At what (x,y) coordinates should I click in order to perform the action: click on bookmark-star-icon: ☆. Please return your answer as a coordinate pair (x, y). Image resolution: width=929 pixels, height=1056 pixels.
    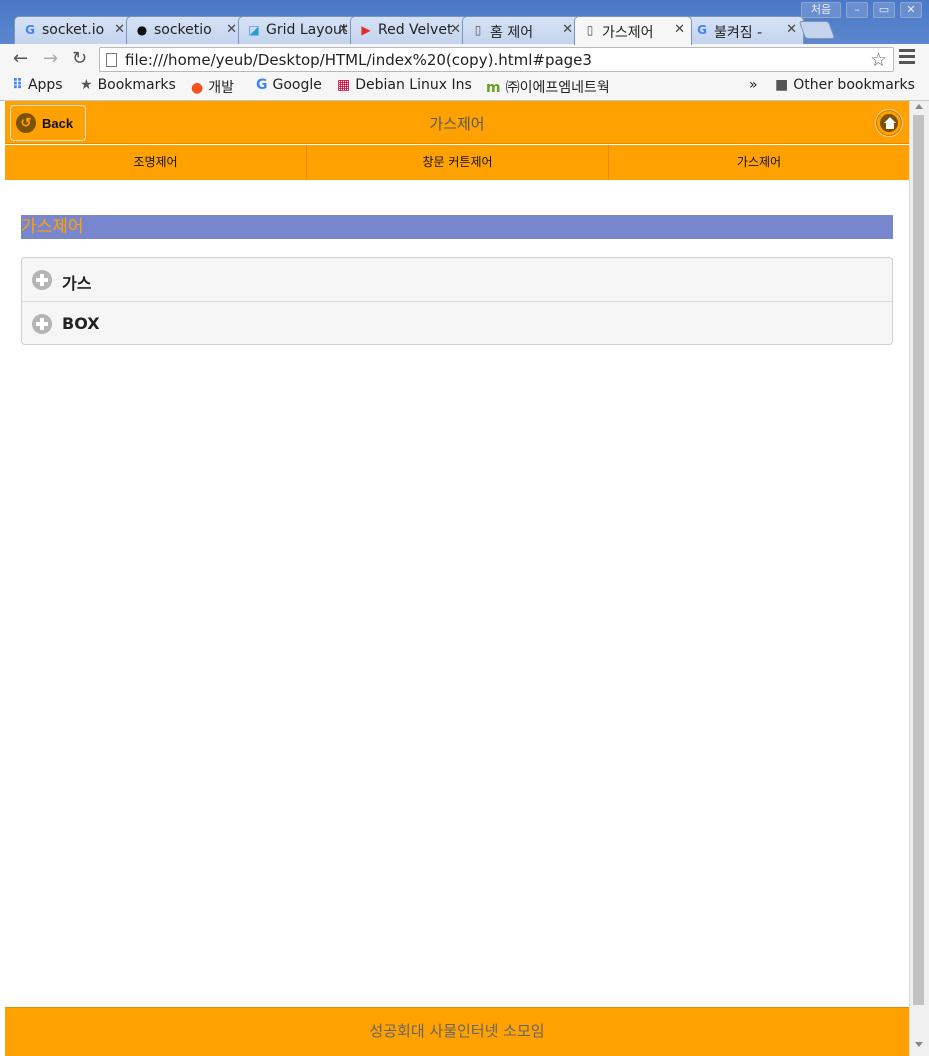
    Looking at the image, I should click on (878, 60).